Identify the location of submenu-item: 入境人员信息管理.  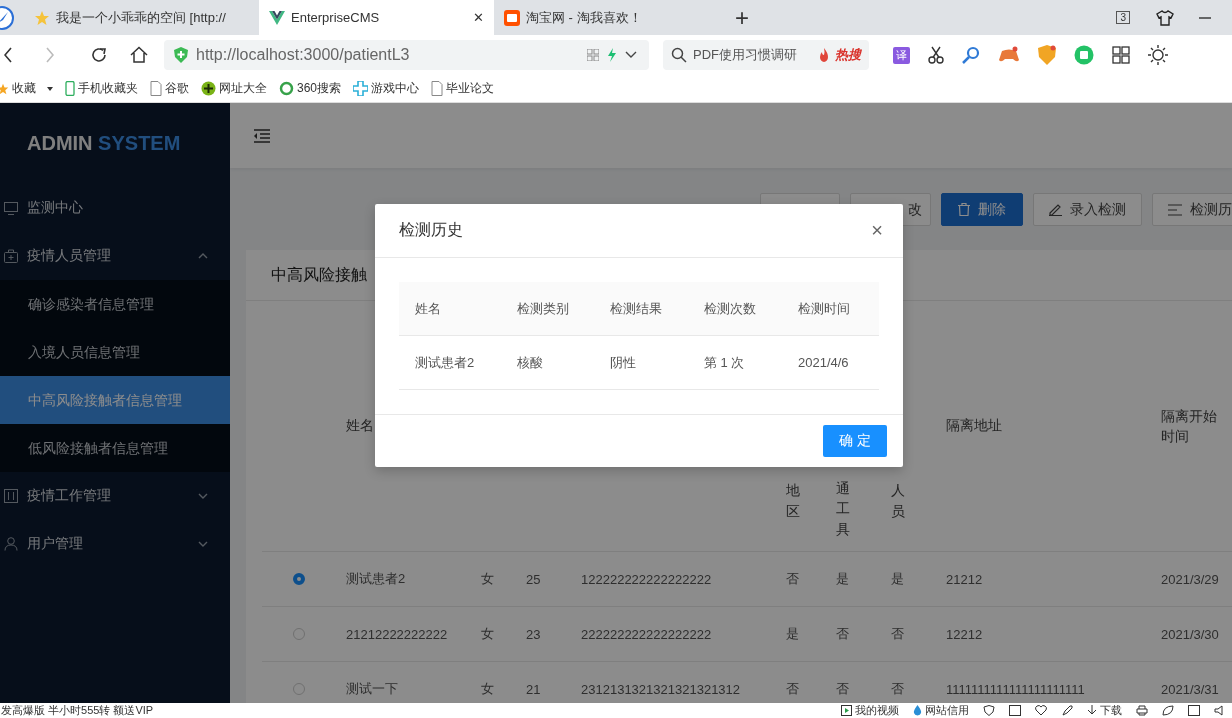
(115, 352).